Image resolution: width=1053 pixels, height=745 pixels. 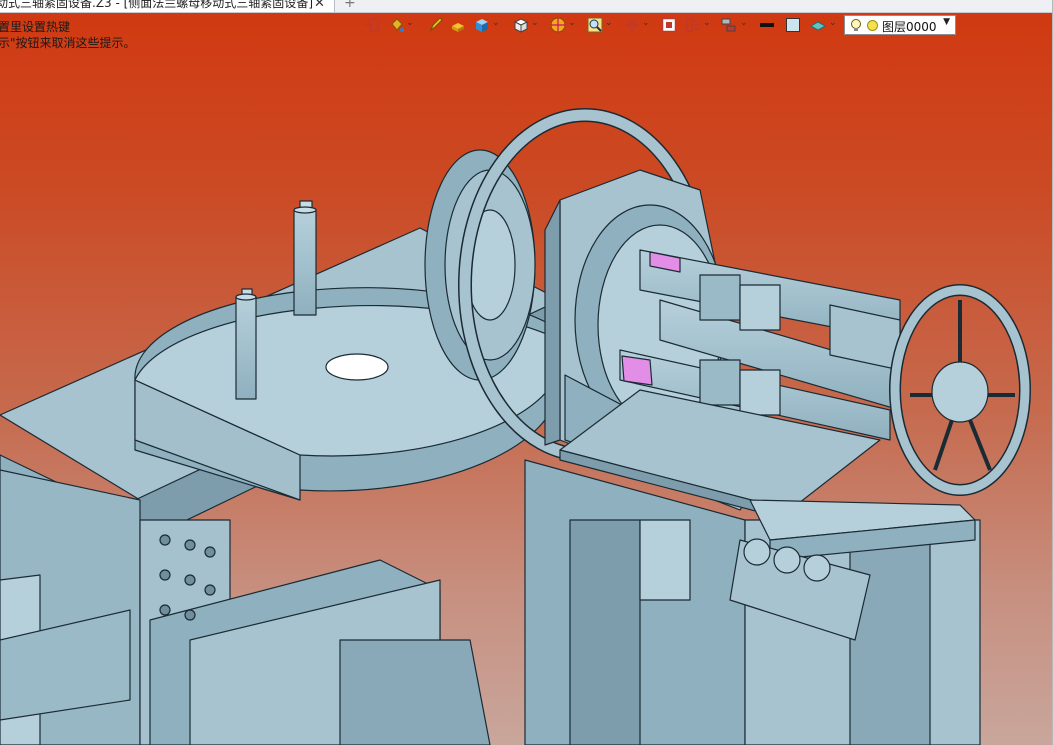 I want to click on layer-value: 图层0000, so click(x=909, y=27).